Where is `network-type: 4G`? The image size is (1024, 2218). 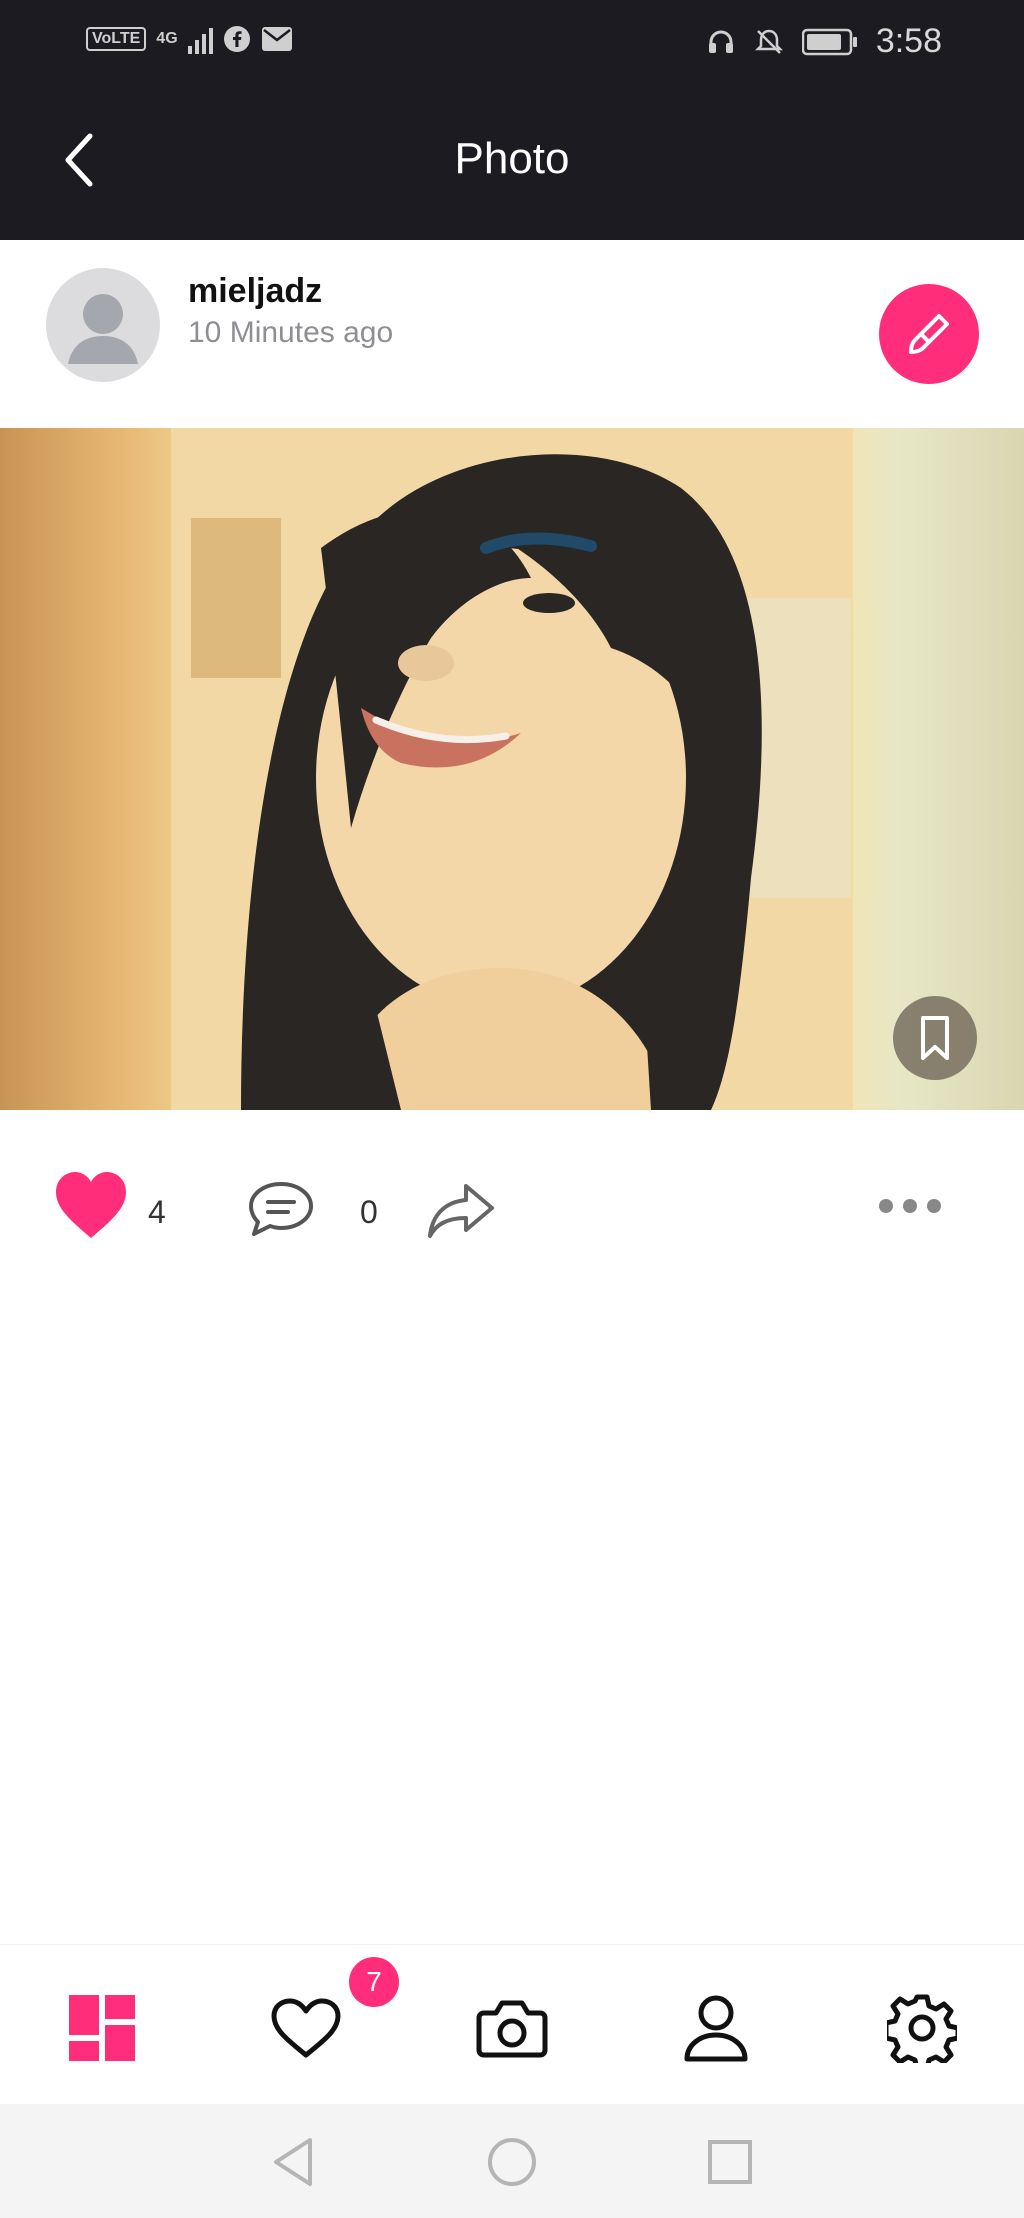 network-type: 4G is located at coordinates (167, 38).